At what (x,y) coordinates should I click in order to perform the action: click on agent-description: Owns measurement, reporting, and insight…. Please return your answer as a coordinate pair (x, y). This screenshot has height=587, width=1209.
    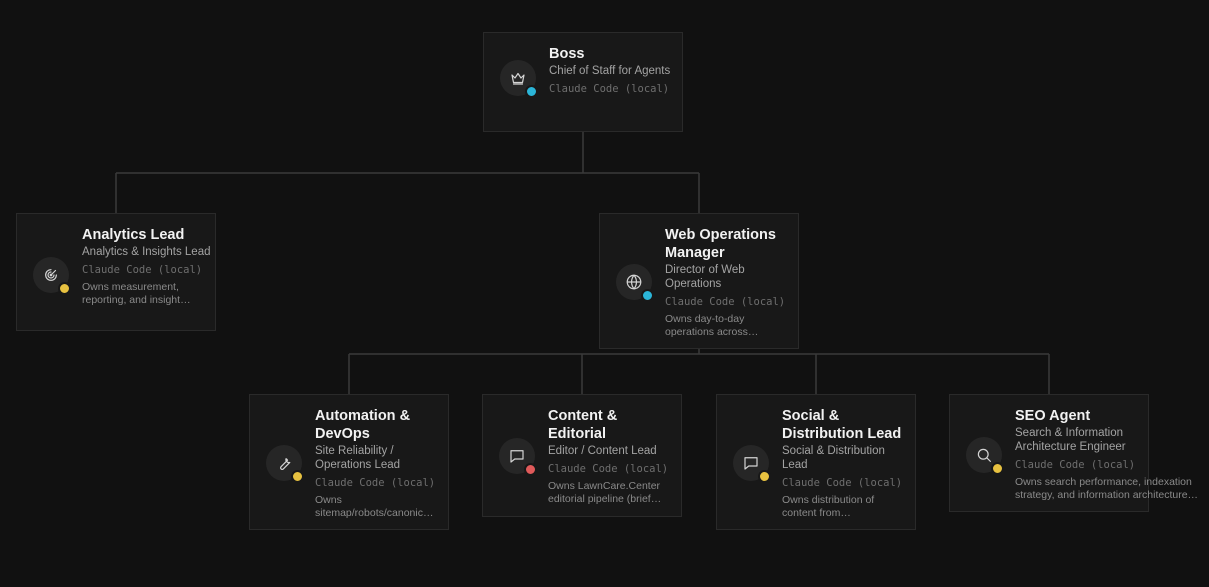
    Looking at the image, I should click on (136, 293).